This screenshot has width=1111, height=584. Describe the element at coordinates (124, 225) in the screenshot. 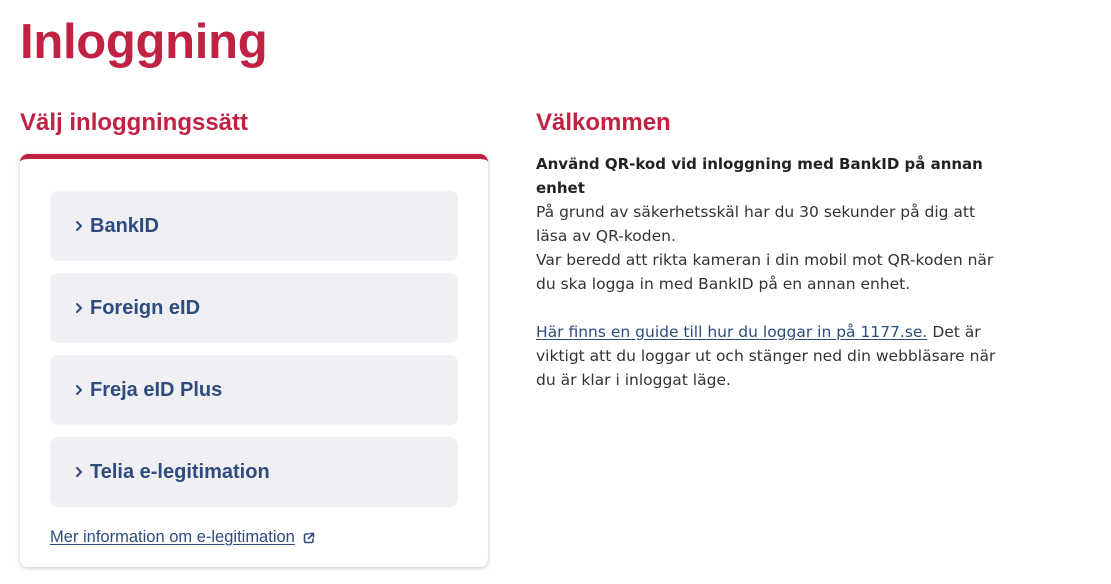

I see `login-method-label: BankID` at that location.